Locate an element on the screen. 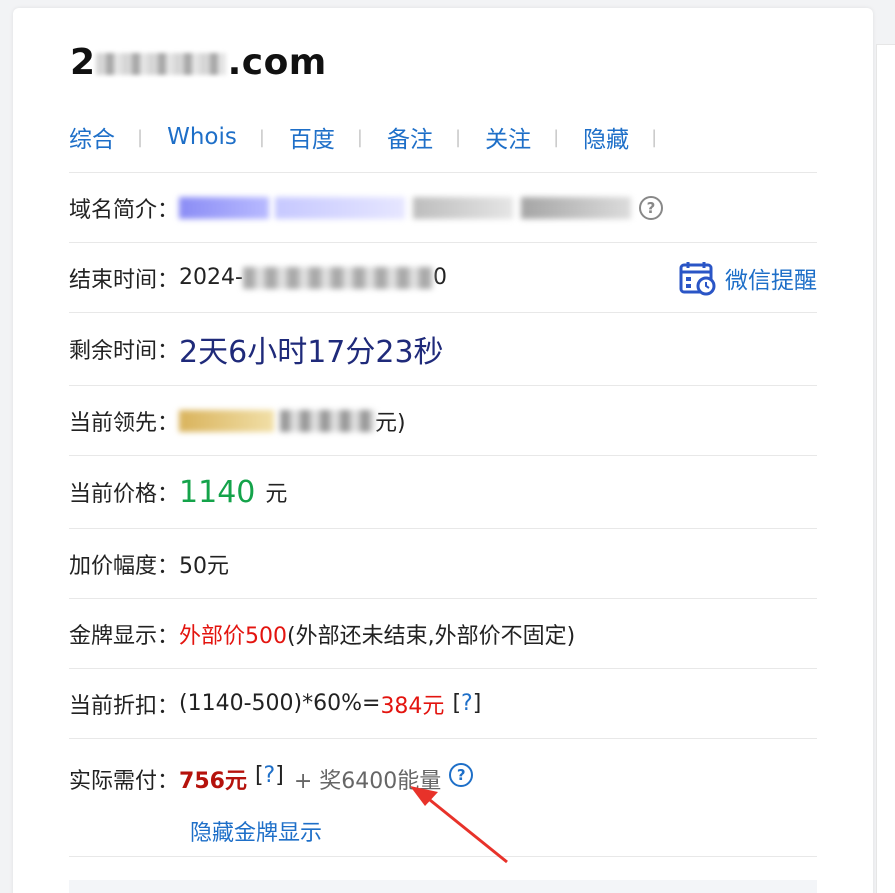  tab-follow: 关注 is located at coordinates (508, 137).